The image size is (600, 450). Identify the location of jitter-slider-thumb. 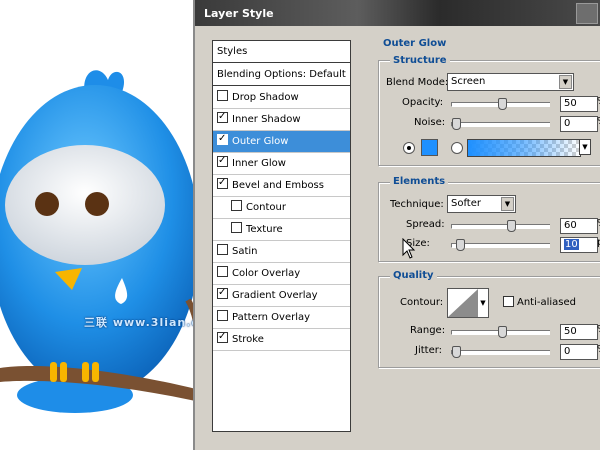
(456, 352).